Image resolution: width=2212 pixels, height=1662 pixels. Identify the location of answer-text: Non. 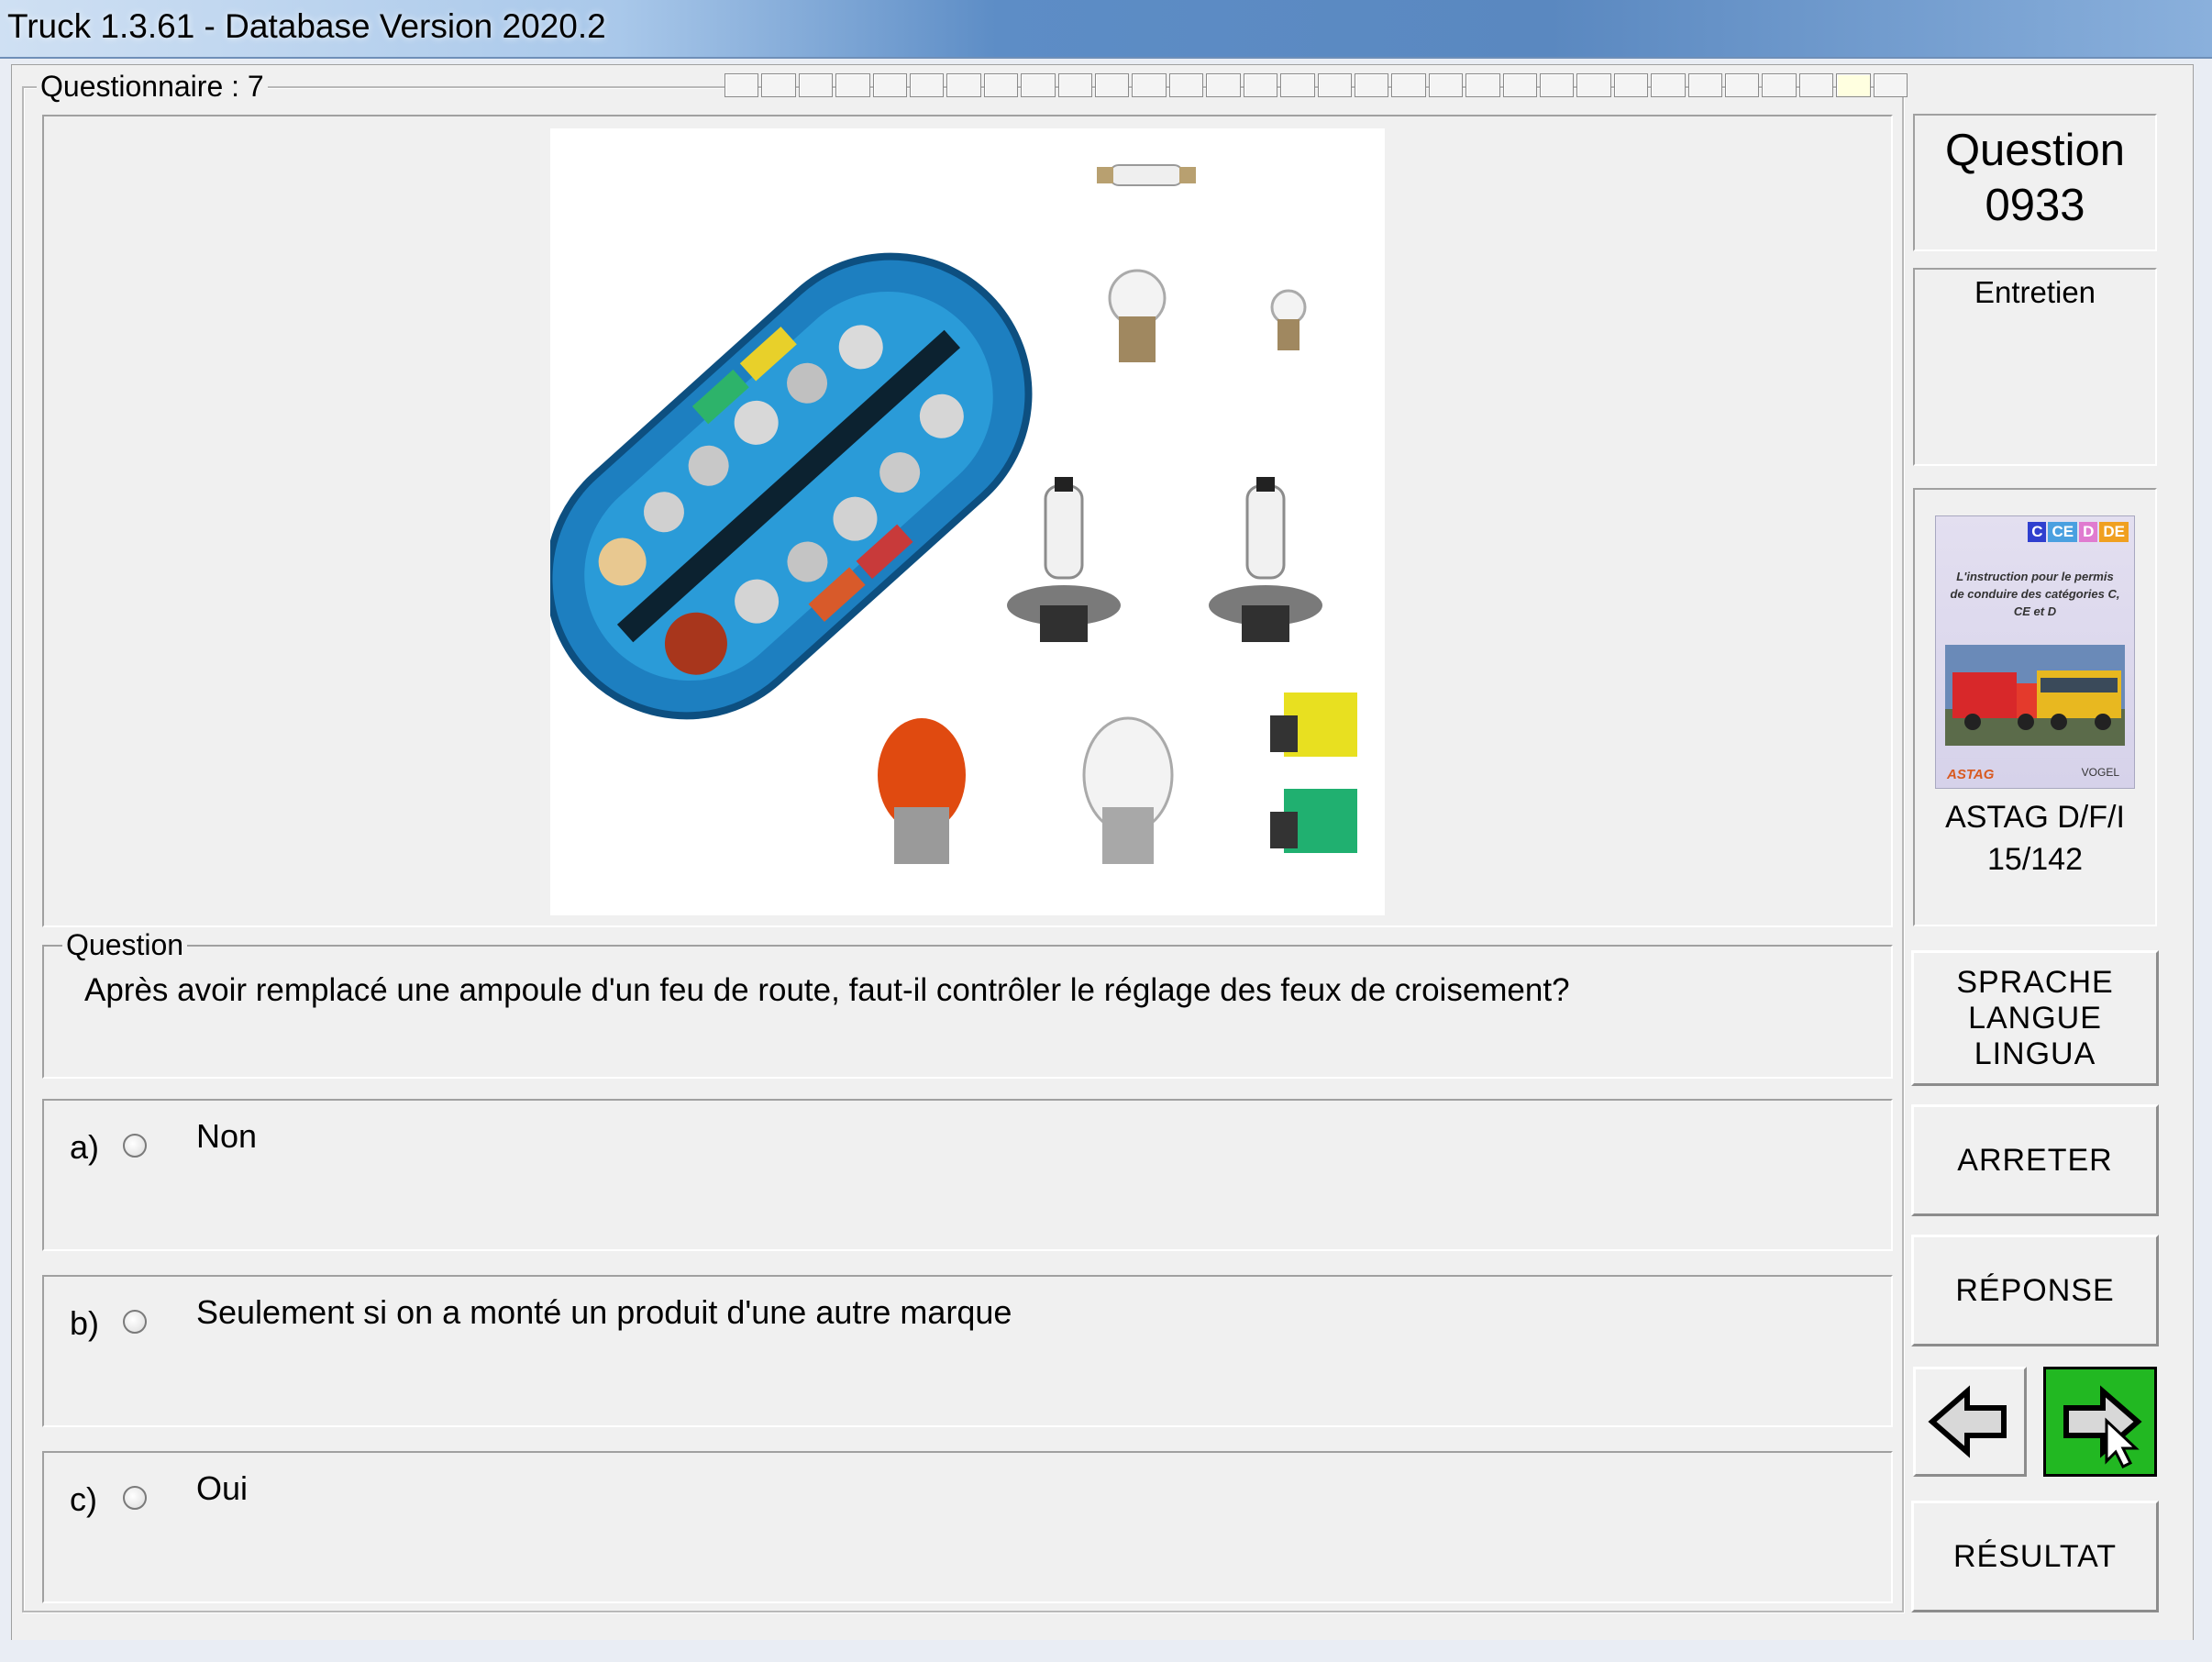
(227, 1136).